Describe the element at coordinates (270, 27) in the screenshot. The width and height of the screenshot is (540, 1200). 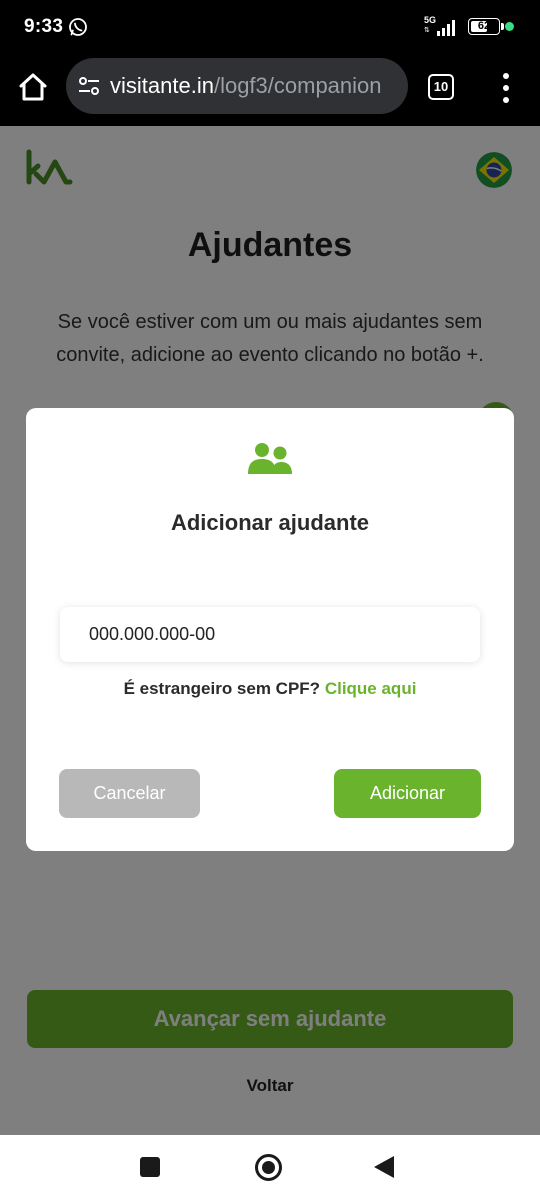
I see `status-bar: 9:33 5G ⇅ 62` at that location.